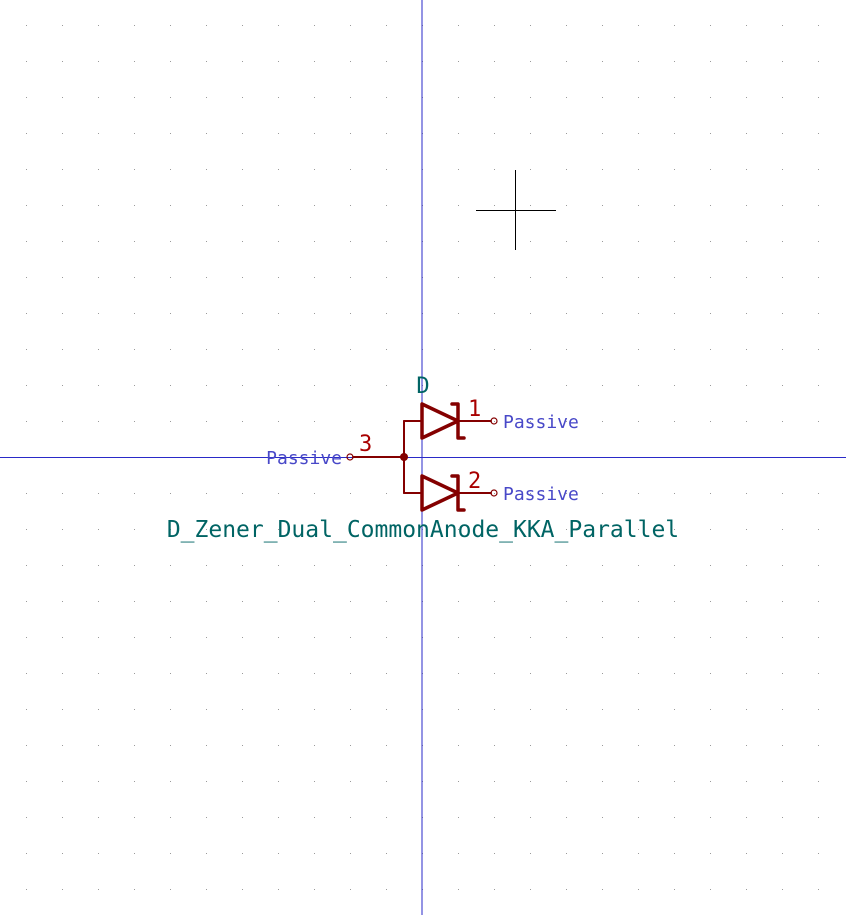 Image resolution: width=846 pixels, height=915 pixels. I want to click on pin-1-type: Passive, so click(541, 422).